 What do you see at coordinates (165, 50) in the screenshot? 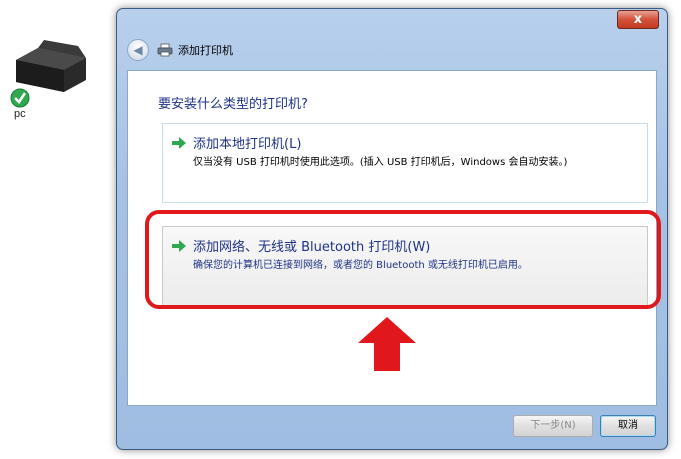
I see `printer-icon` at bounding box center [165, 50].